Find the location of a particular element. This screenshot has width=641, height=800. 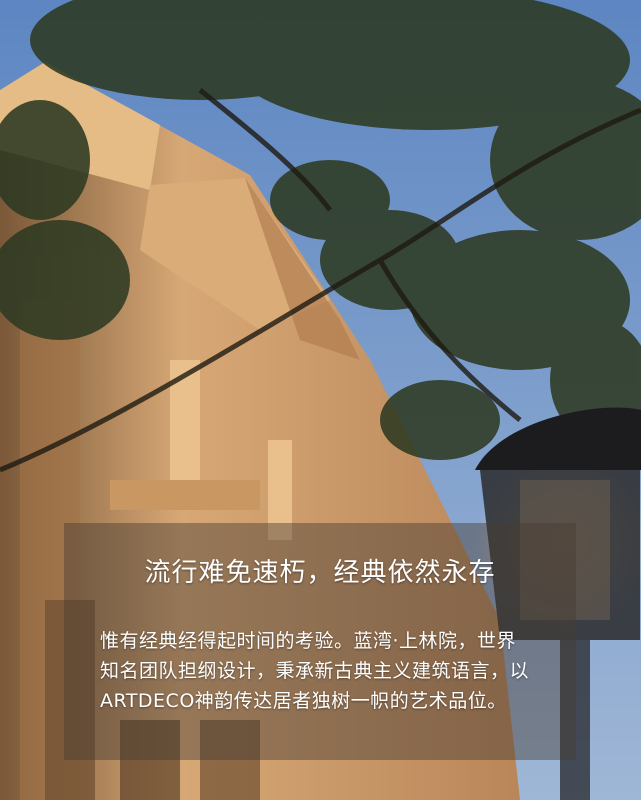

headline: 流行难免速朽，经典依然永存 is located at coordinates (320, 573).